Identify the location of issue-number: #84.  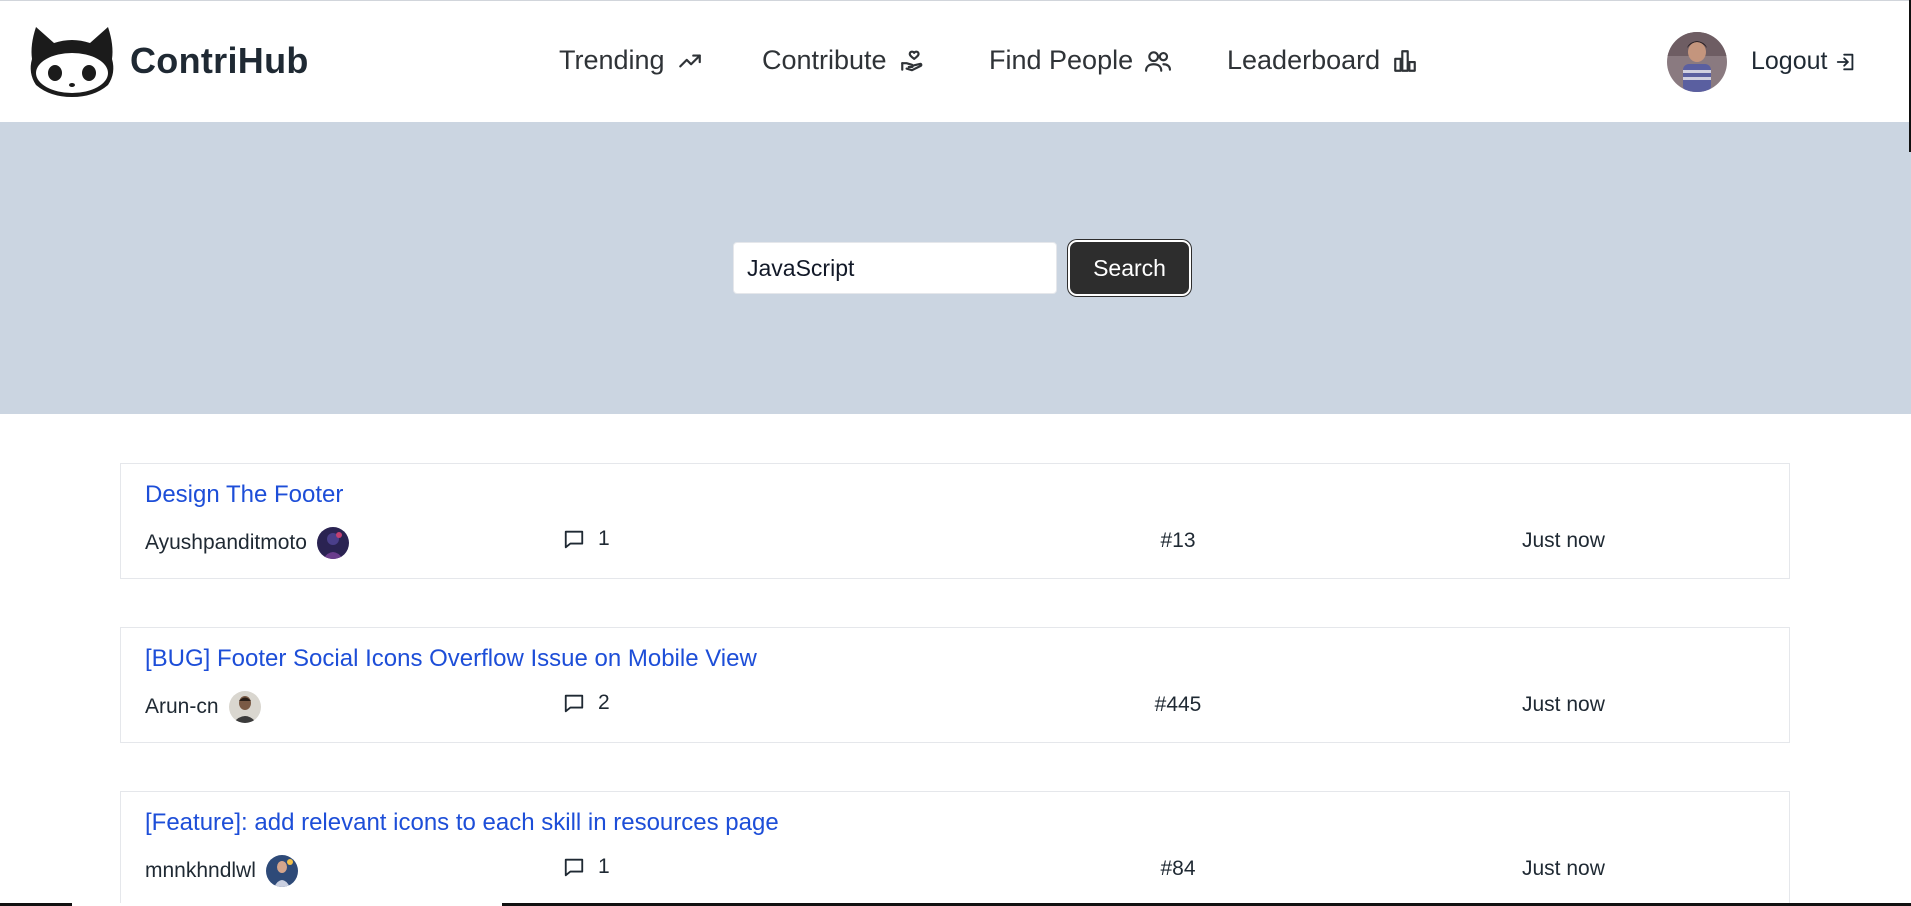
(1178, 868).